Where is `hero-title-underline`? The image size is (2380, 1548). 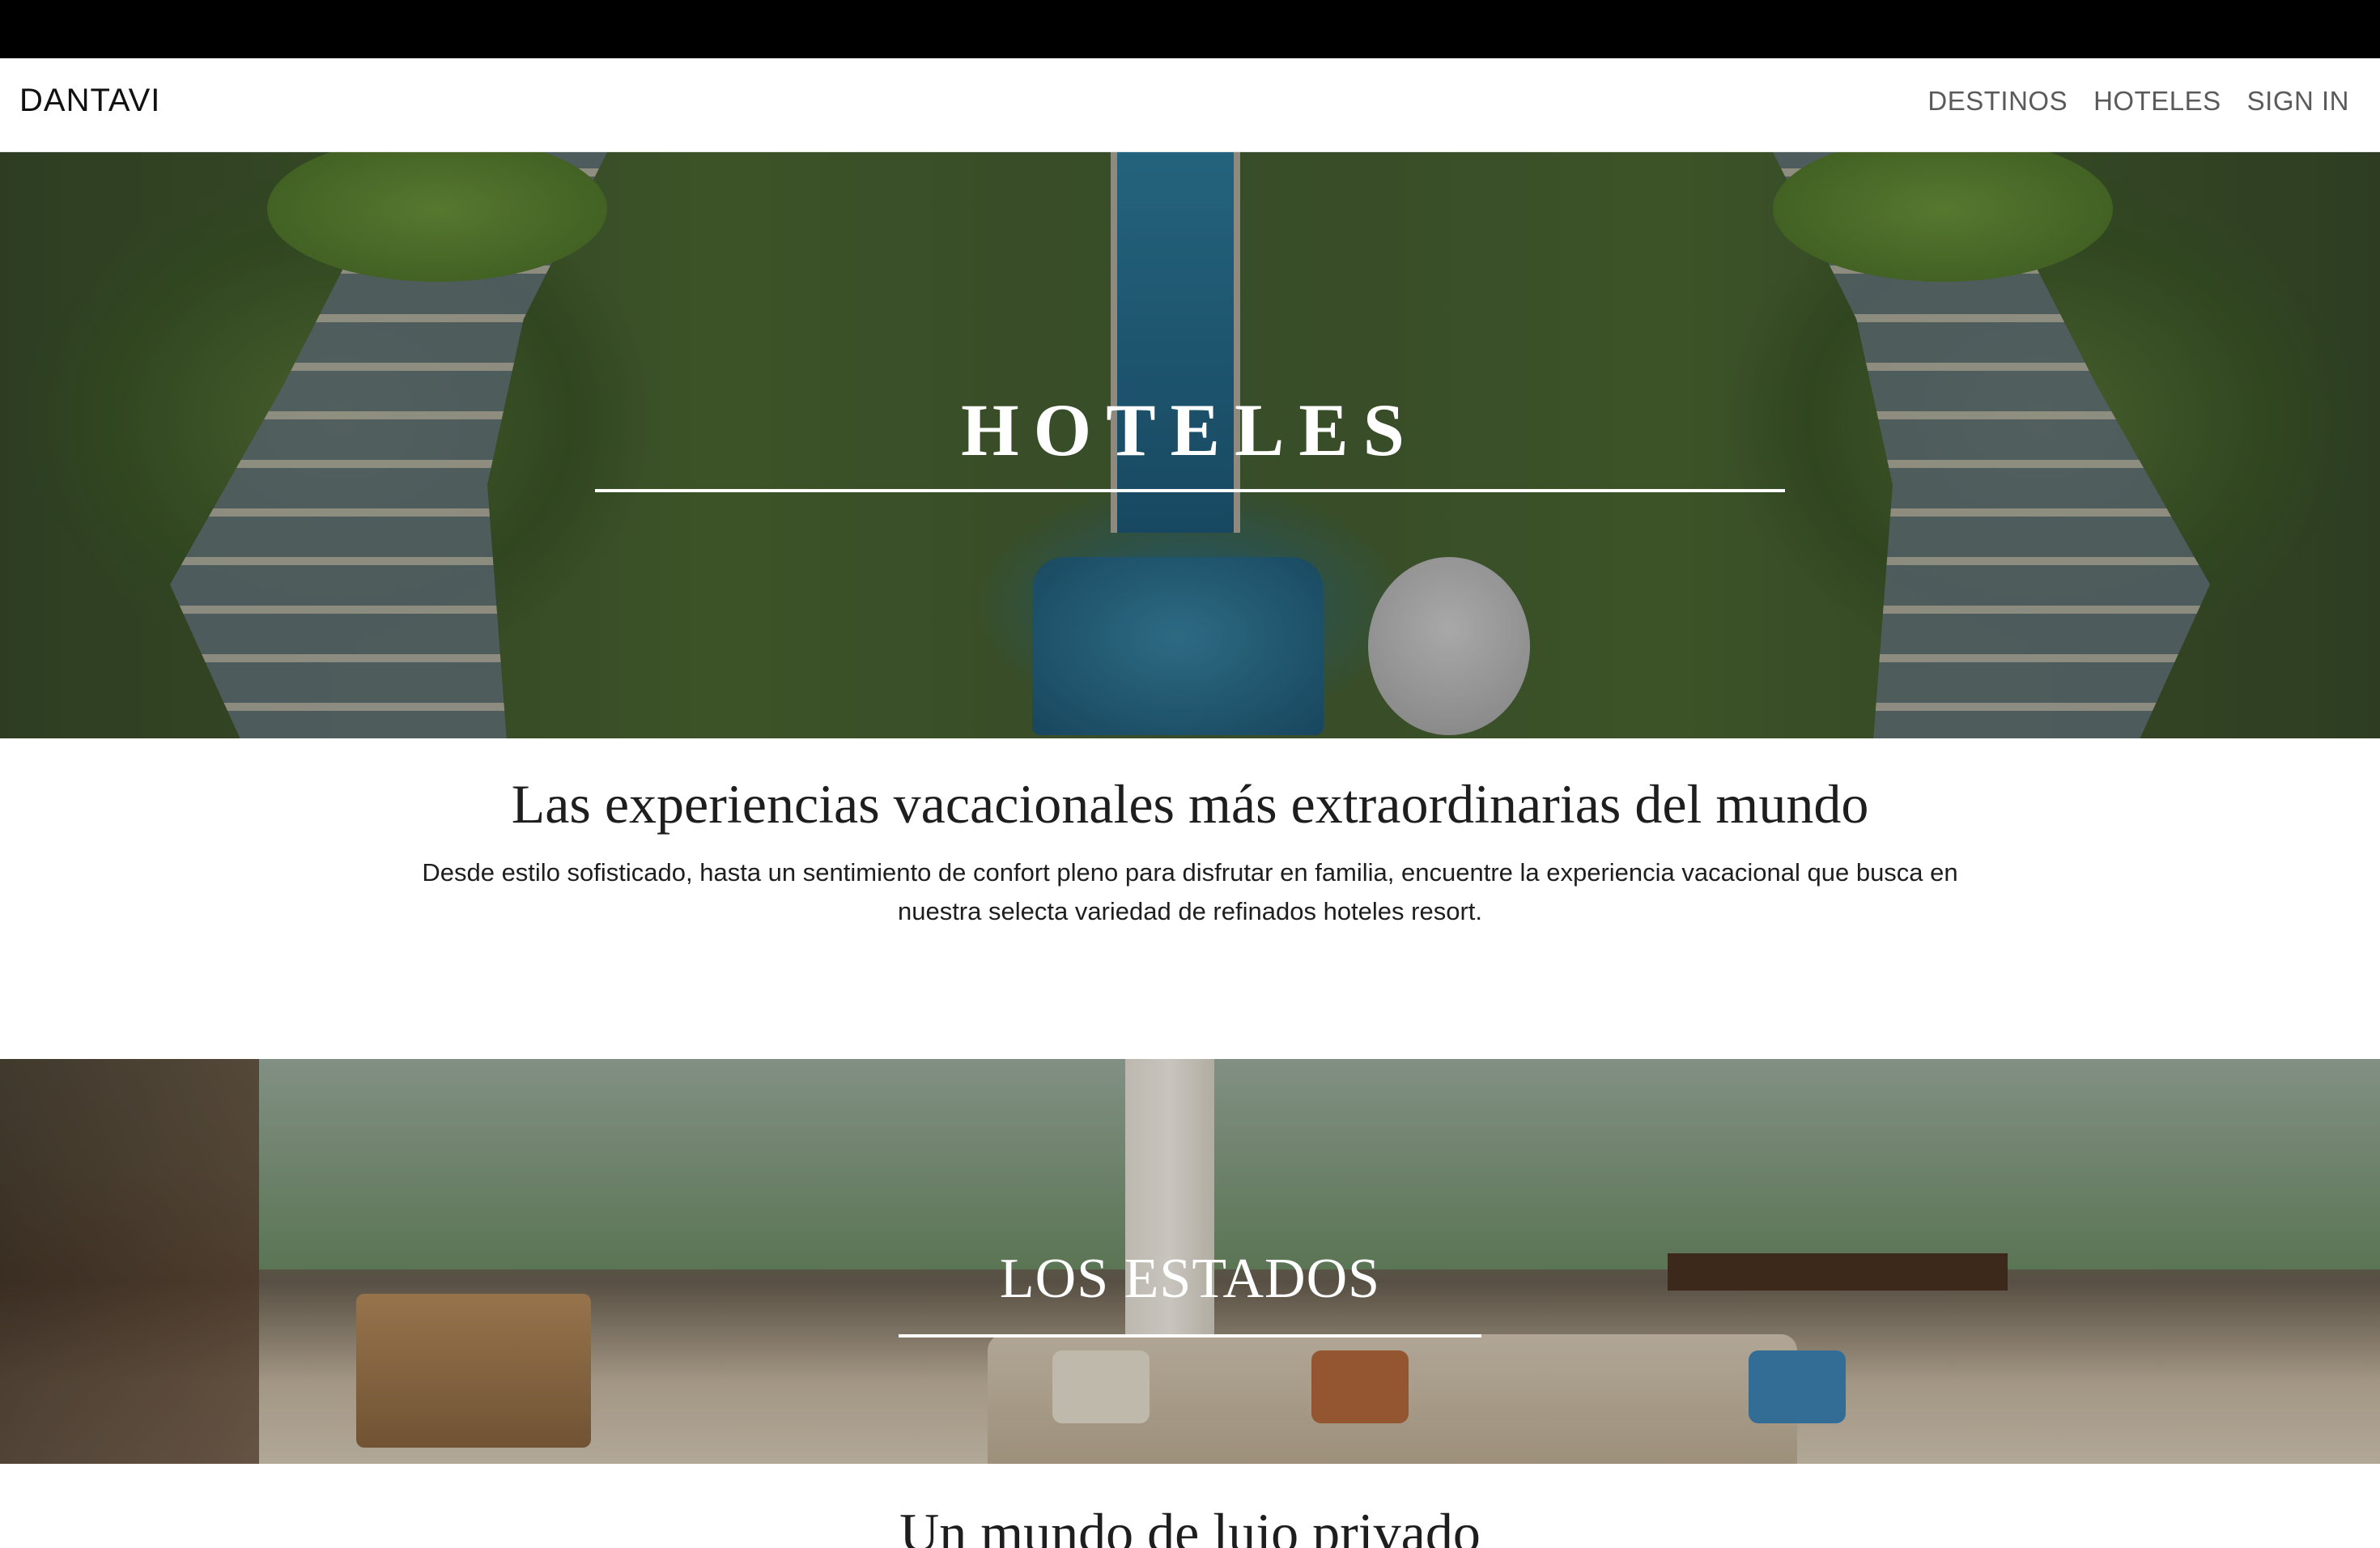 hero-title-underline is located at coordinates (1190, 491).